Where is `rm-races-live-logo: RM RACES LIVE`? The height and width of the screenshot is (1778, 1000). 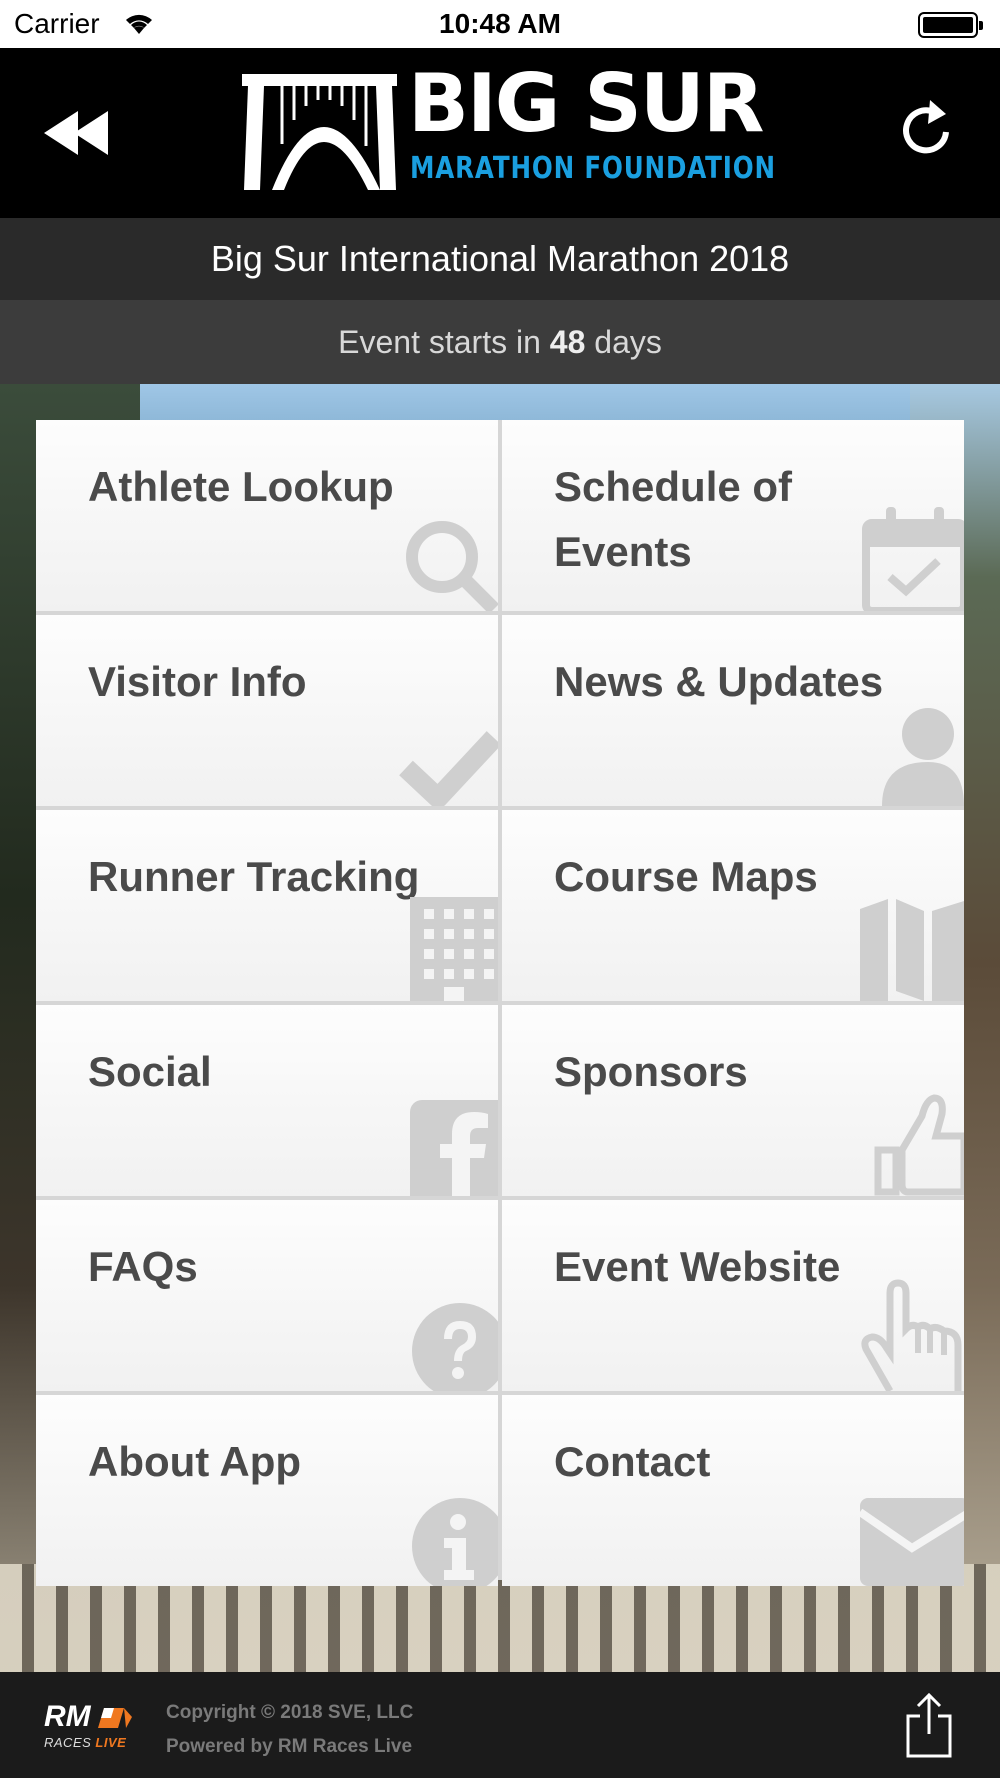
rm-races-live-logo: RM RACES LIVE is located at coordinates (94, 1727).